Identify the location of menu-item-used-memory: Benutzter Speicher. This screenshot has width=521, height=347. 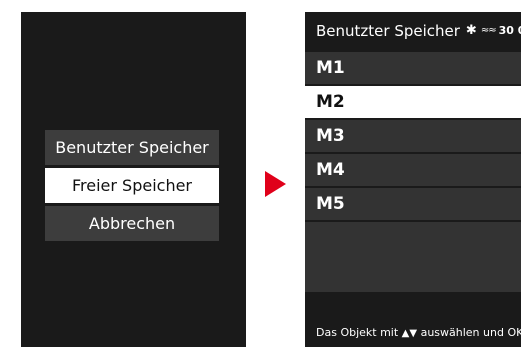
(132, 147).